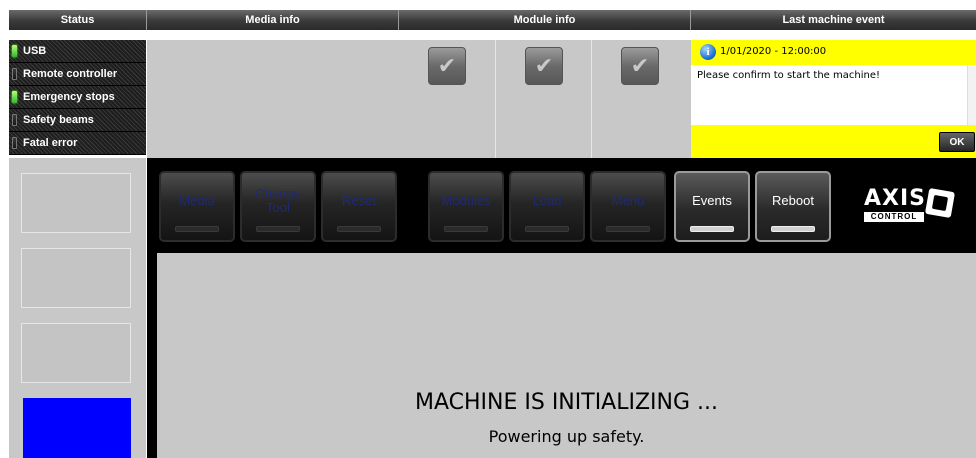 This screenshot has width=976, height=458. I want to click on ok-button: OK, so click(957, 142).